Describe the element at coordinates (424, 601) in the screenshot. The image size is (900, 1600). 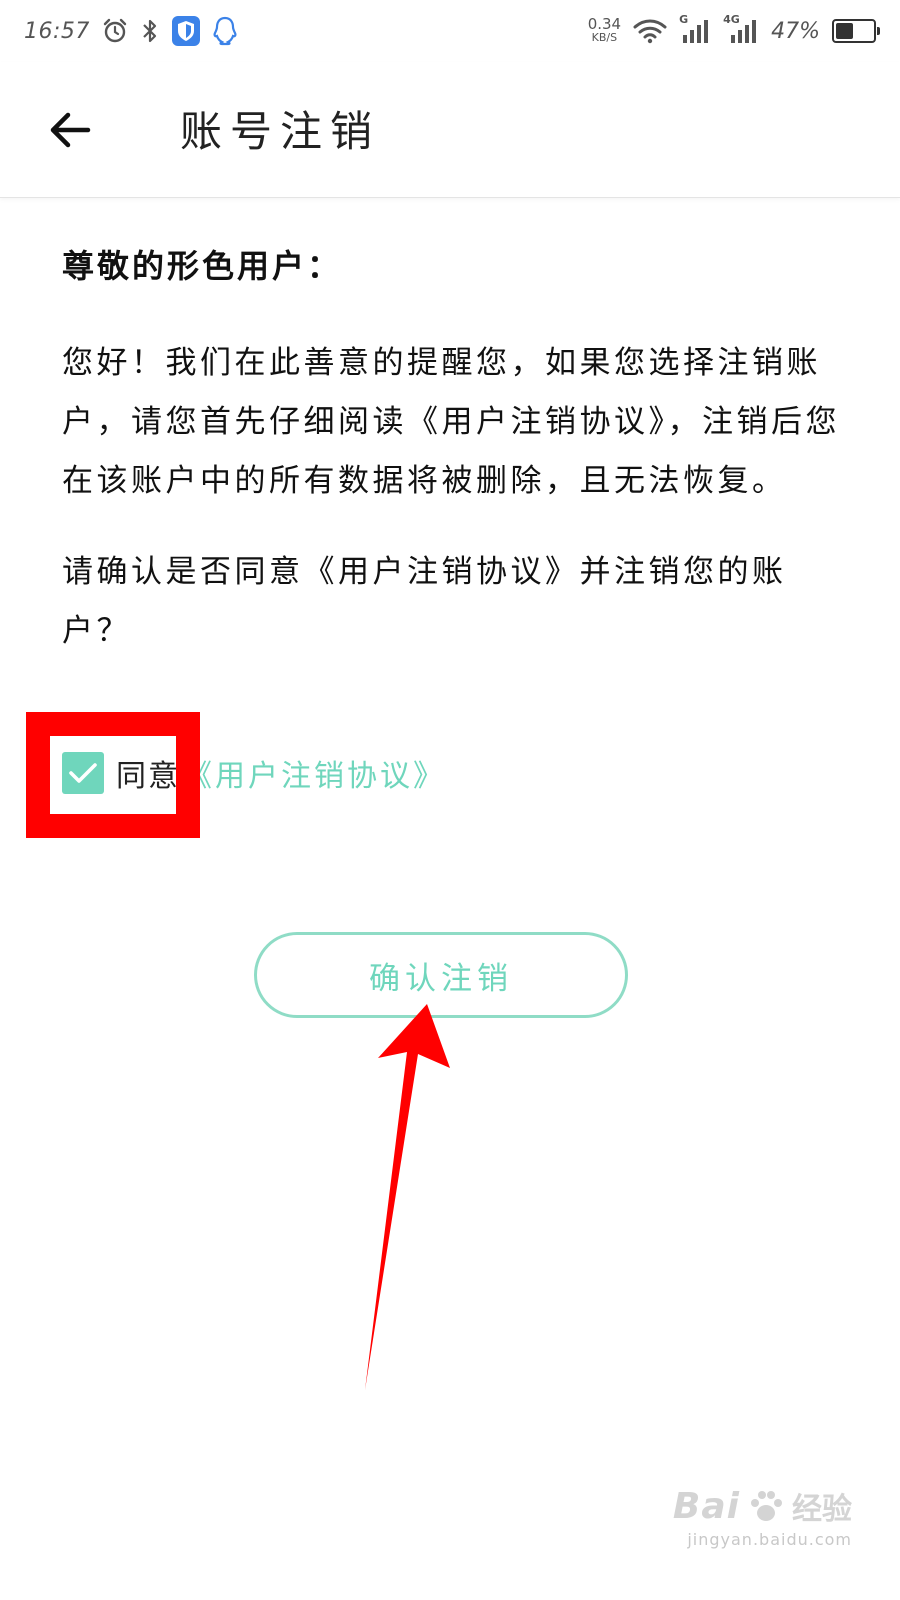
I see `confirm-question: 请确认是否同意《用户注销协议》并注销您的账户？` at that location.